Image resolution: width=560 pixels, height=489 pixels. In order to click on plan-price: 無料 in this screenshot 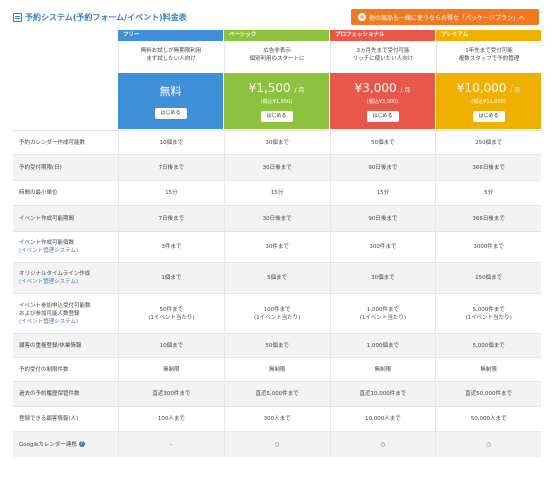, I will do `click(170, 91)`.